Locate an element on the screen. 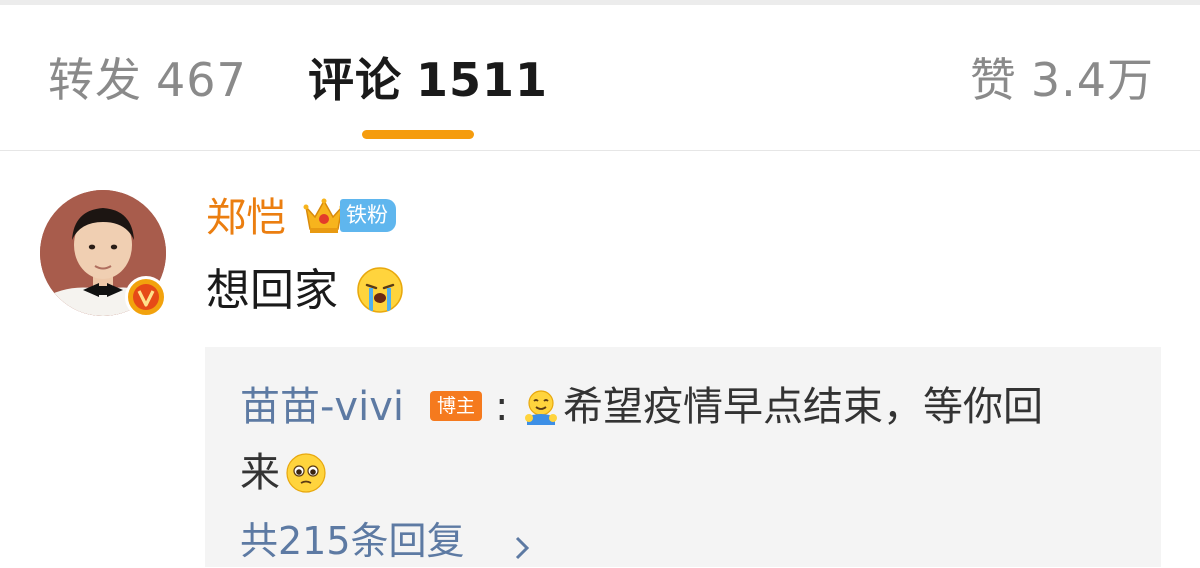 Image resolution: width=1200 pixels, height=568 pixels. cry-emoji-icon is located at coordinates (380, 290).